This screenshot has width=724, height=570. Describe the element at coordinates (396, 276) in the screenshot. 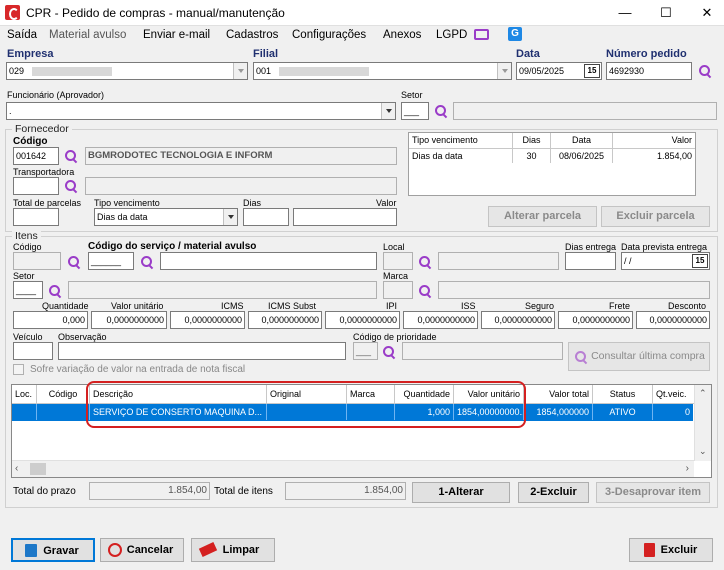

I see `marca-label: Marca` at that location.